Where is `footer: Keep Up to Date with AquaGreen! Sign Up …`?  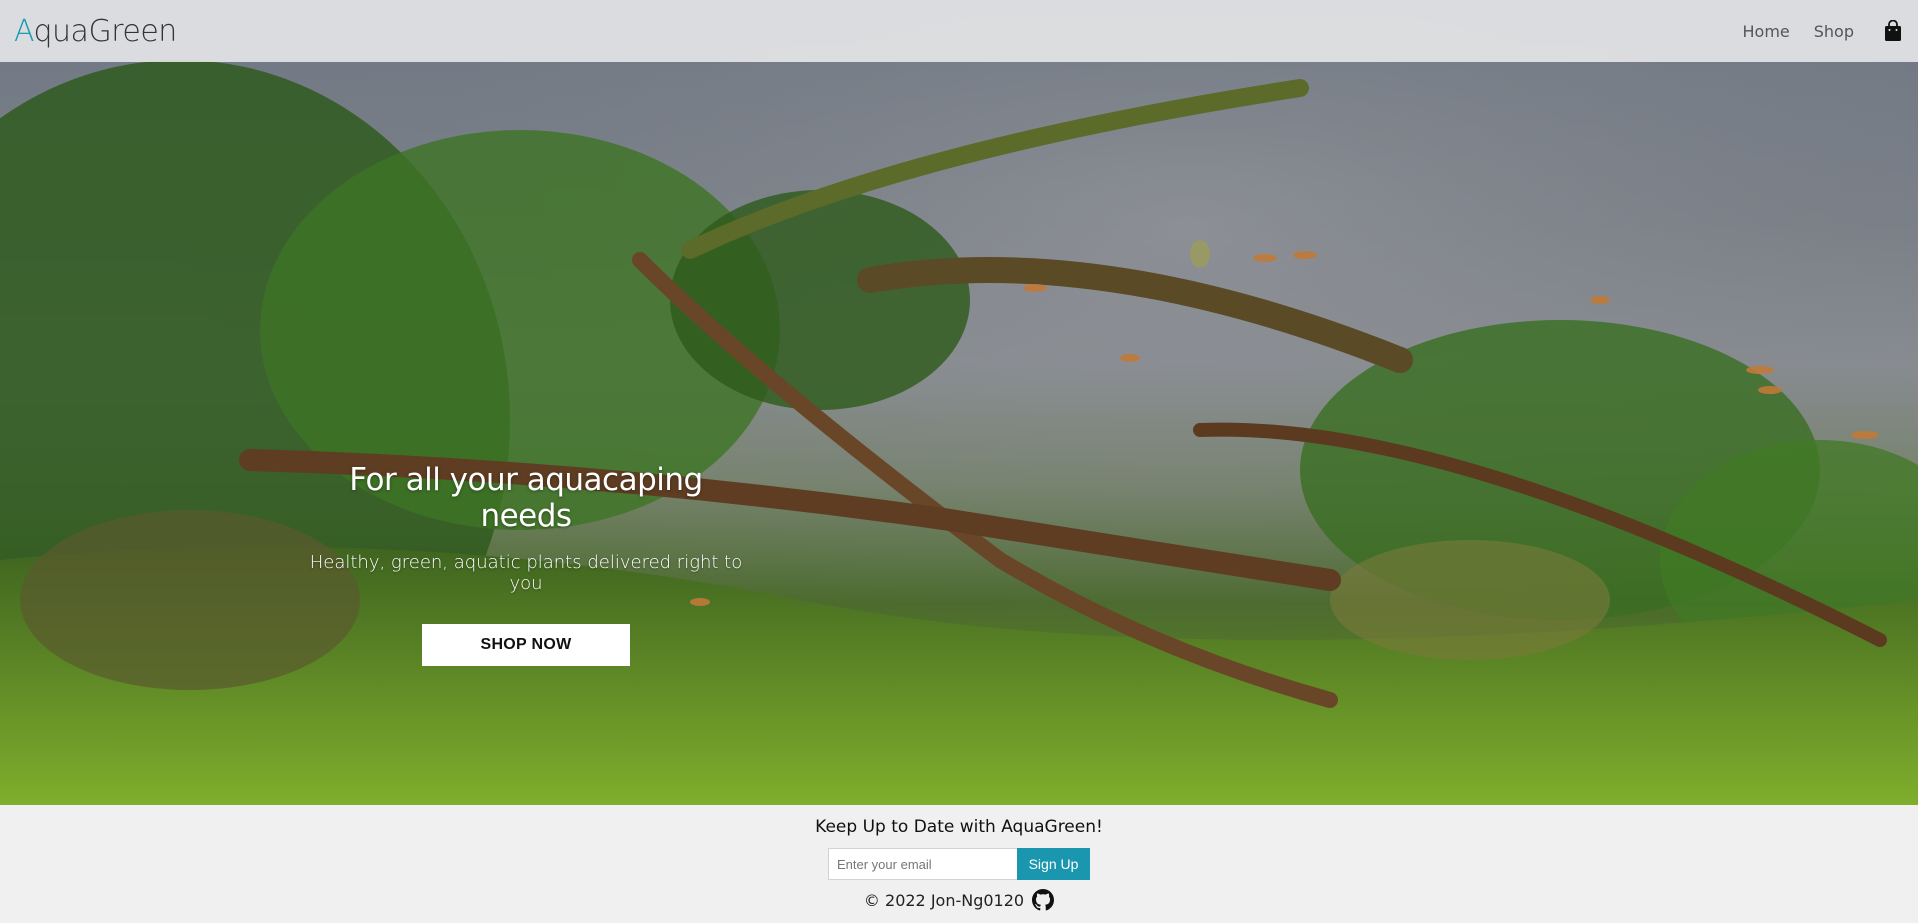
footer: Keep Up to Date with AquaGreen! Sign Up … is located at coordinates (959, 864).